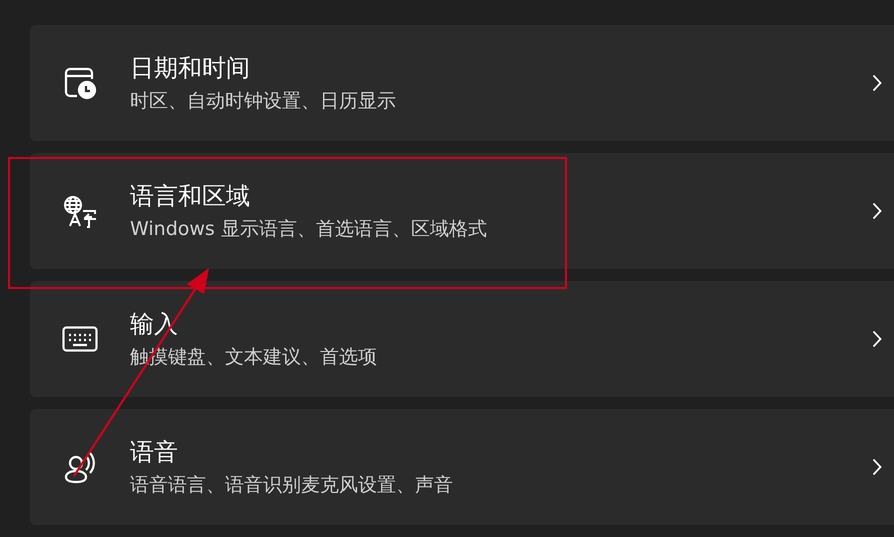  I want to click on item-description: 语音语言、语音识别麦克风设置、声音, so click(292, 485).